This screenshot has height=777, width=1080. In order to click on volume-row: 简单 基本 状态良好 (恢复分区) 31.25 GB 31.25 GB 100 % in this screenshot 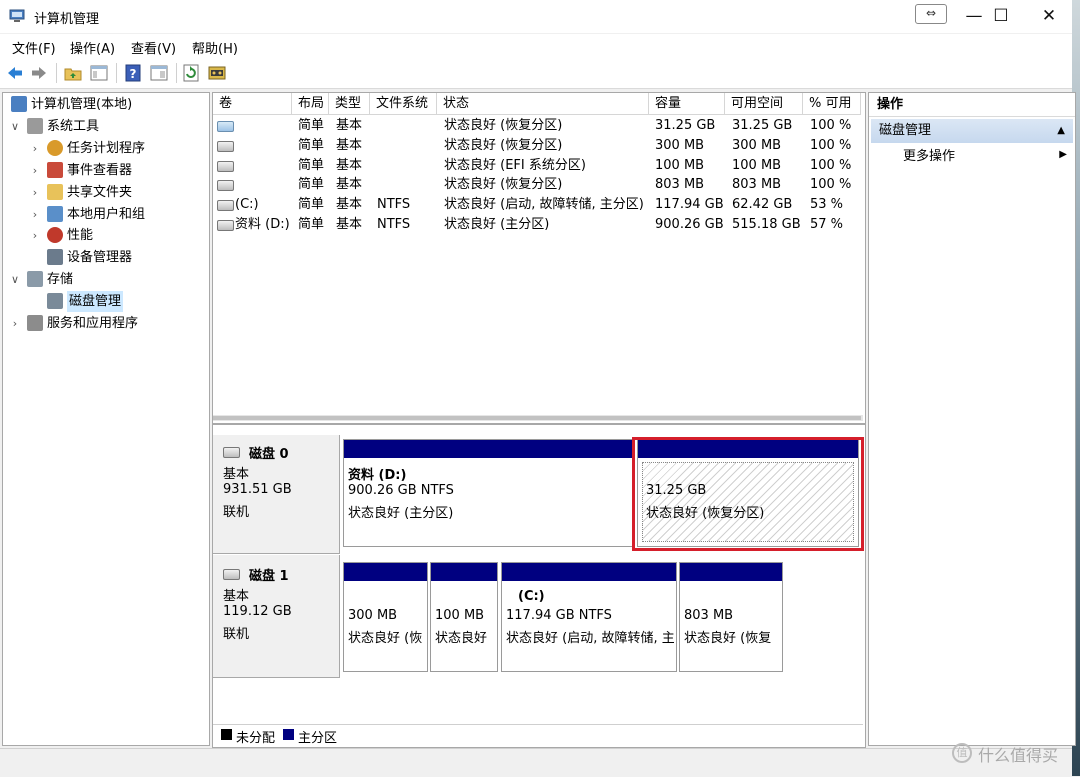, I will do `click(538, 126)`.